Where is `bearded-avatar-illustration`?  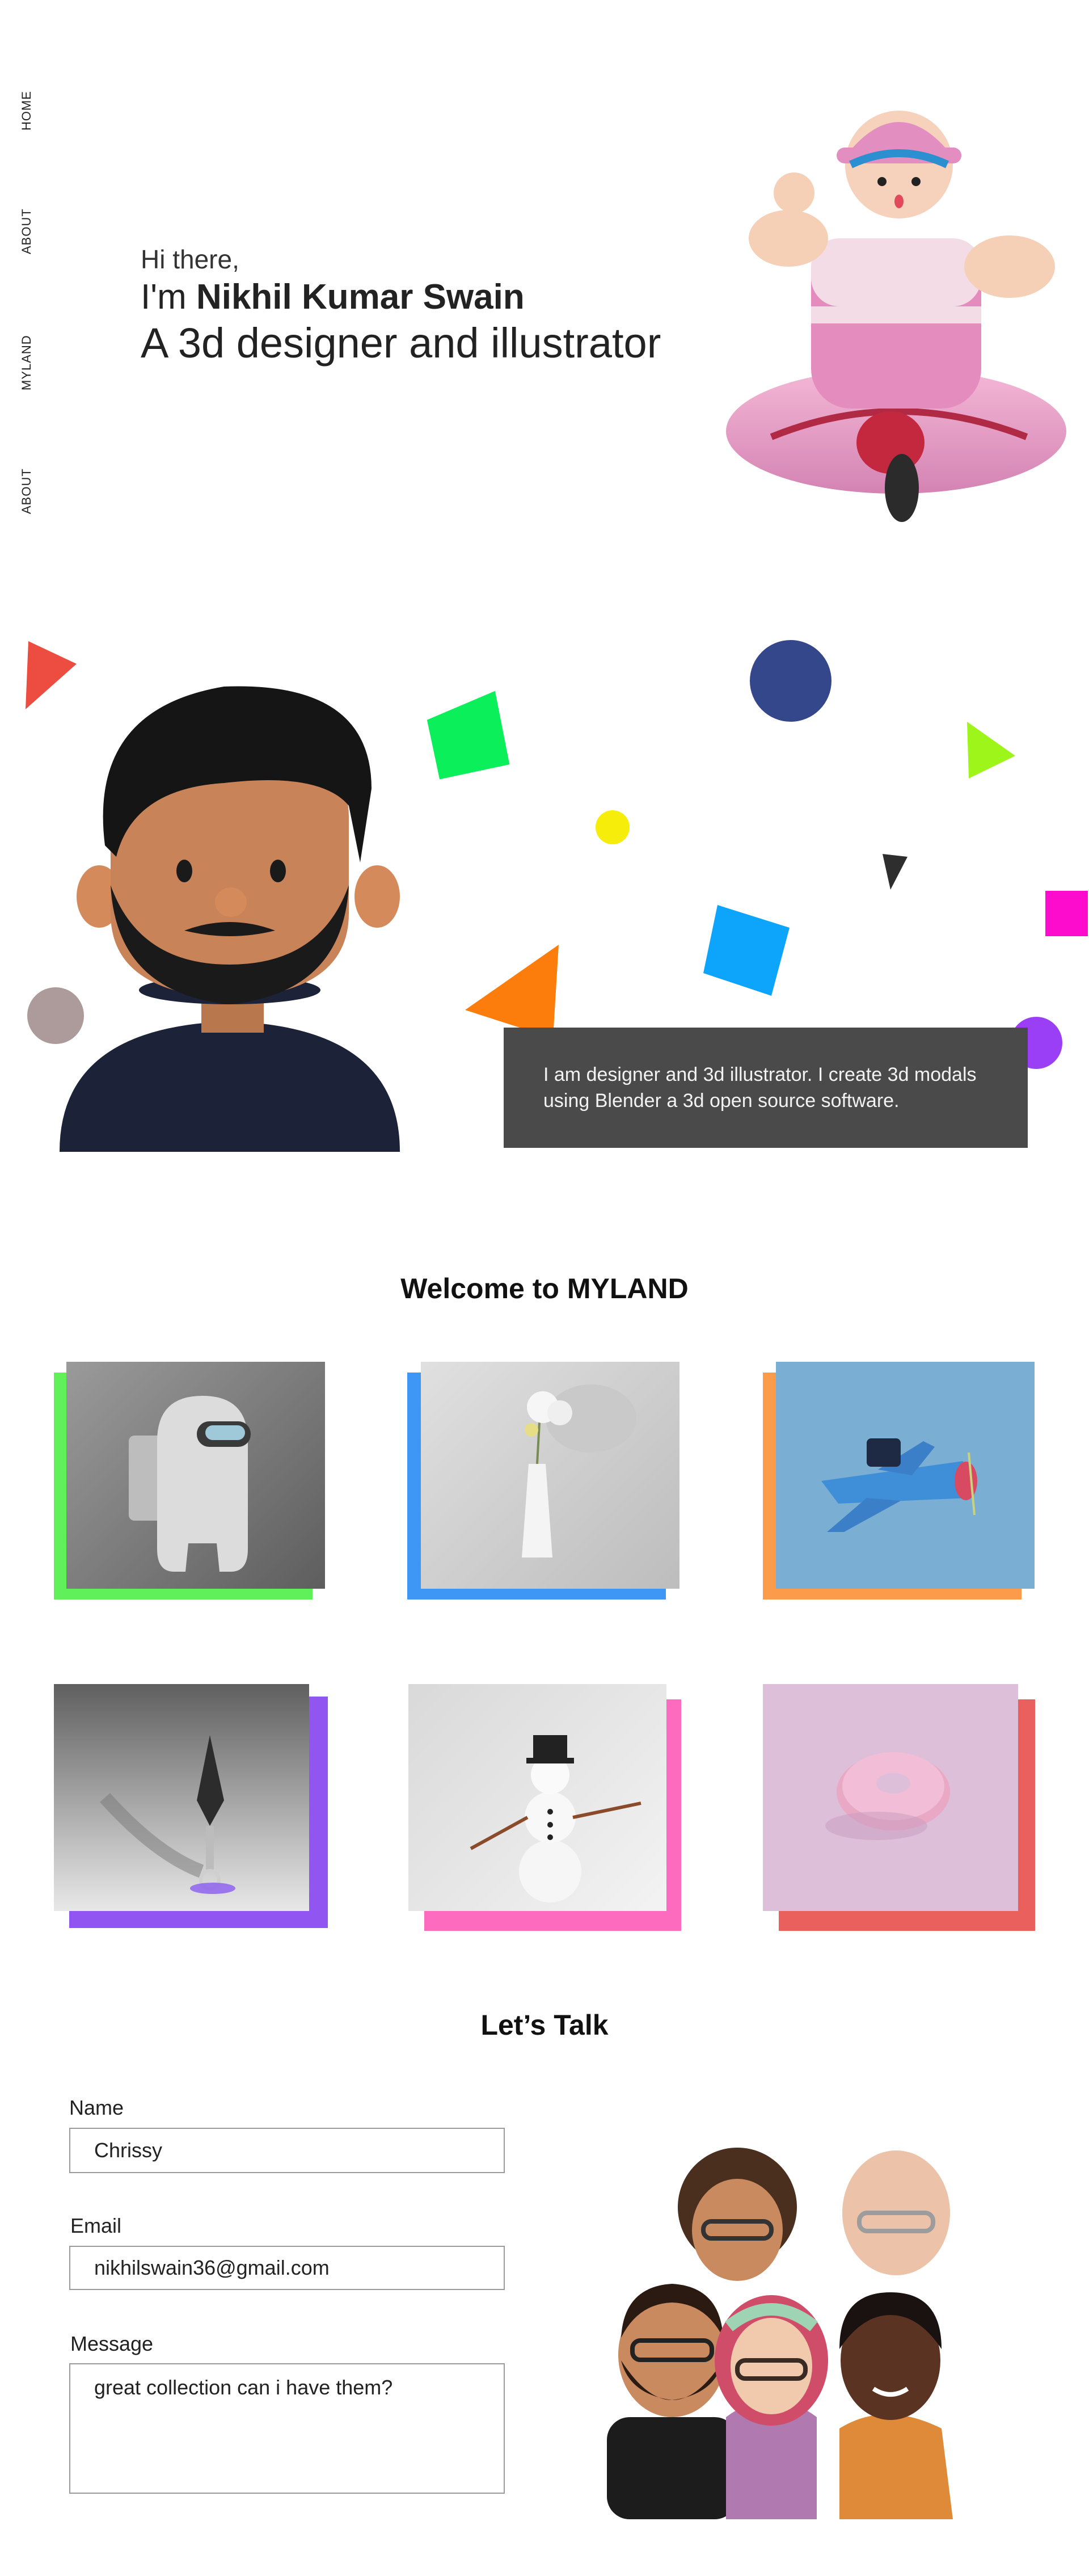
bearded-avatar-illustration is located at coordinates (230, 919).